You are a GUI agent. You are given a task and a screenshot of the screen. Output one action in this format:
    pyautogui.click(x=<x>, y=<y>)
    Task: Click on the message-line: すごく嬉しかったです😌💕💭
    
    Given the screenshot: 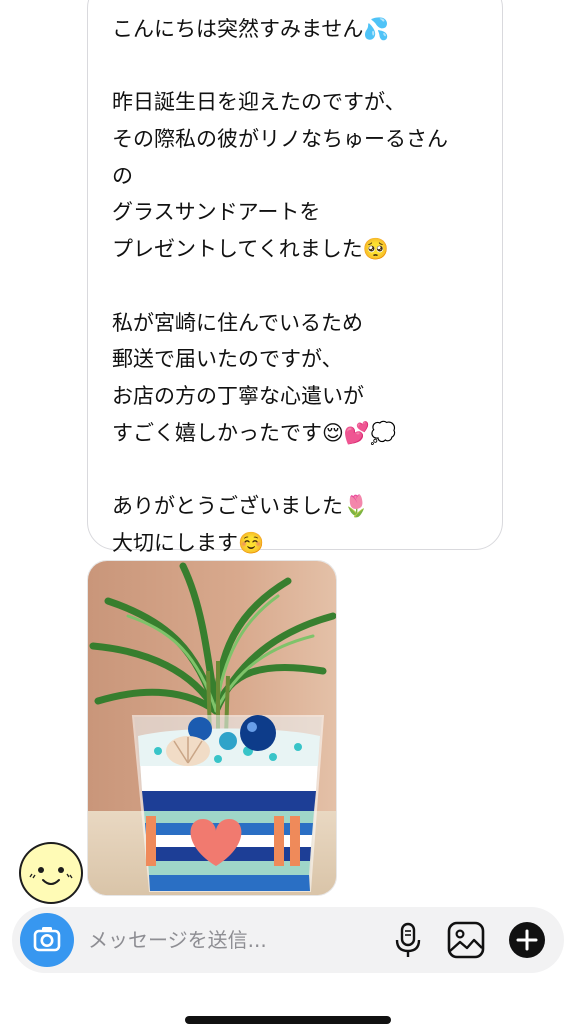 What is the action you would take?
    pyautogui.click(x=254, y=432)
    